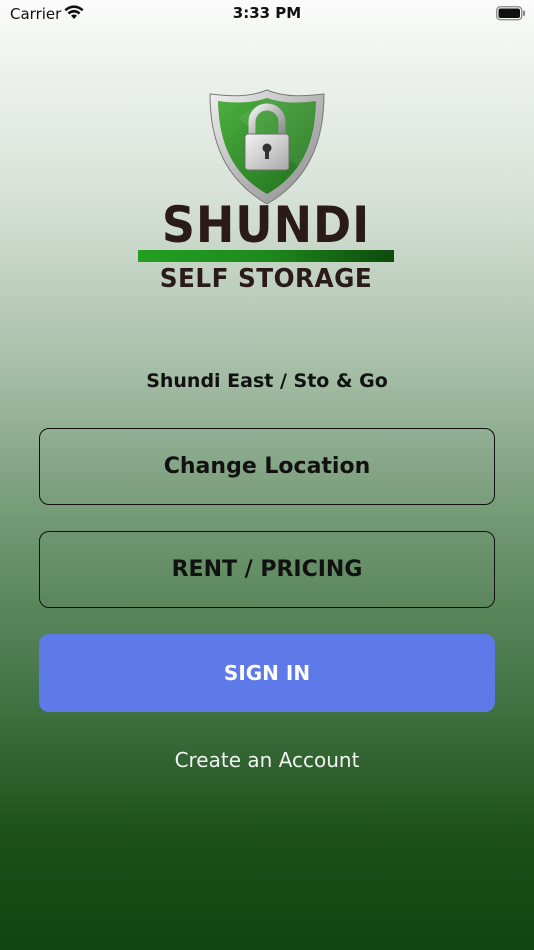  Describe the element at coordinates (266, 225) in the screenshot. I see `logo-title: SHUNDI` at that location.